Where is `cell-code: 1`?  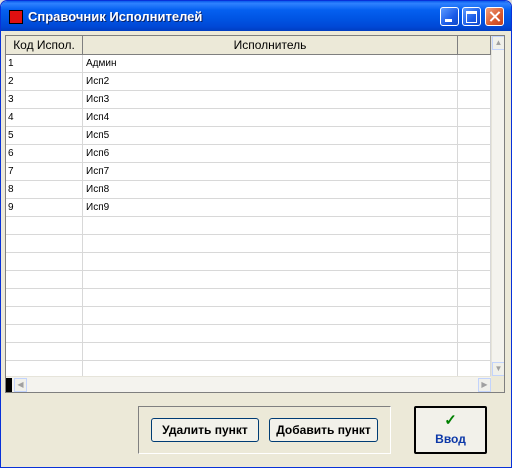
cell-code: 1 is located at coordinates (44, 63).